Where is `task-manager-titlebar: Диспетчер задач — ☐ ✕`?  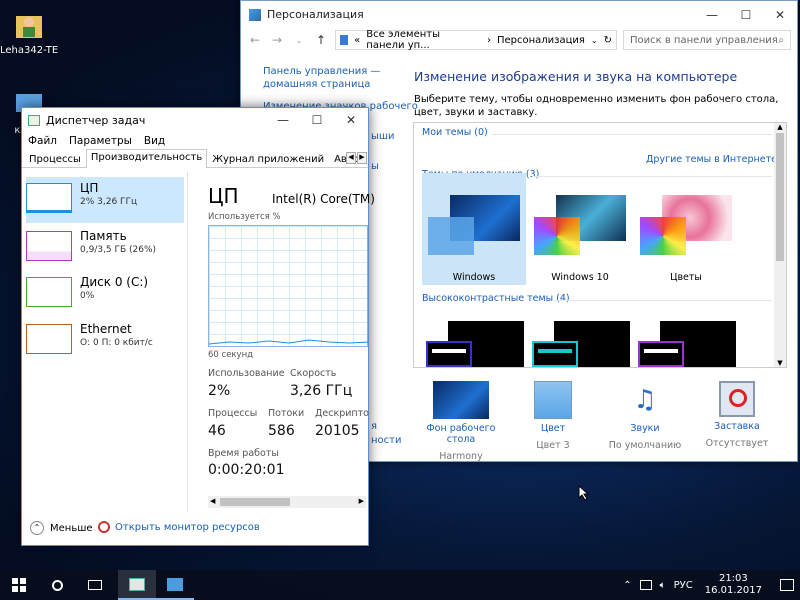
task-manager-titlebar: Диспетчер задач — ☐ ✕ is located at coordinates (195, 120).